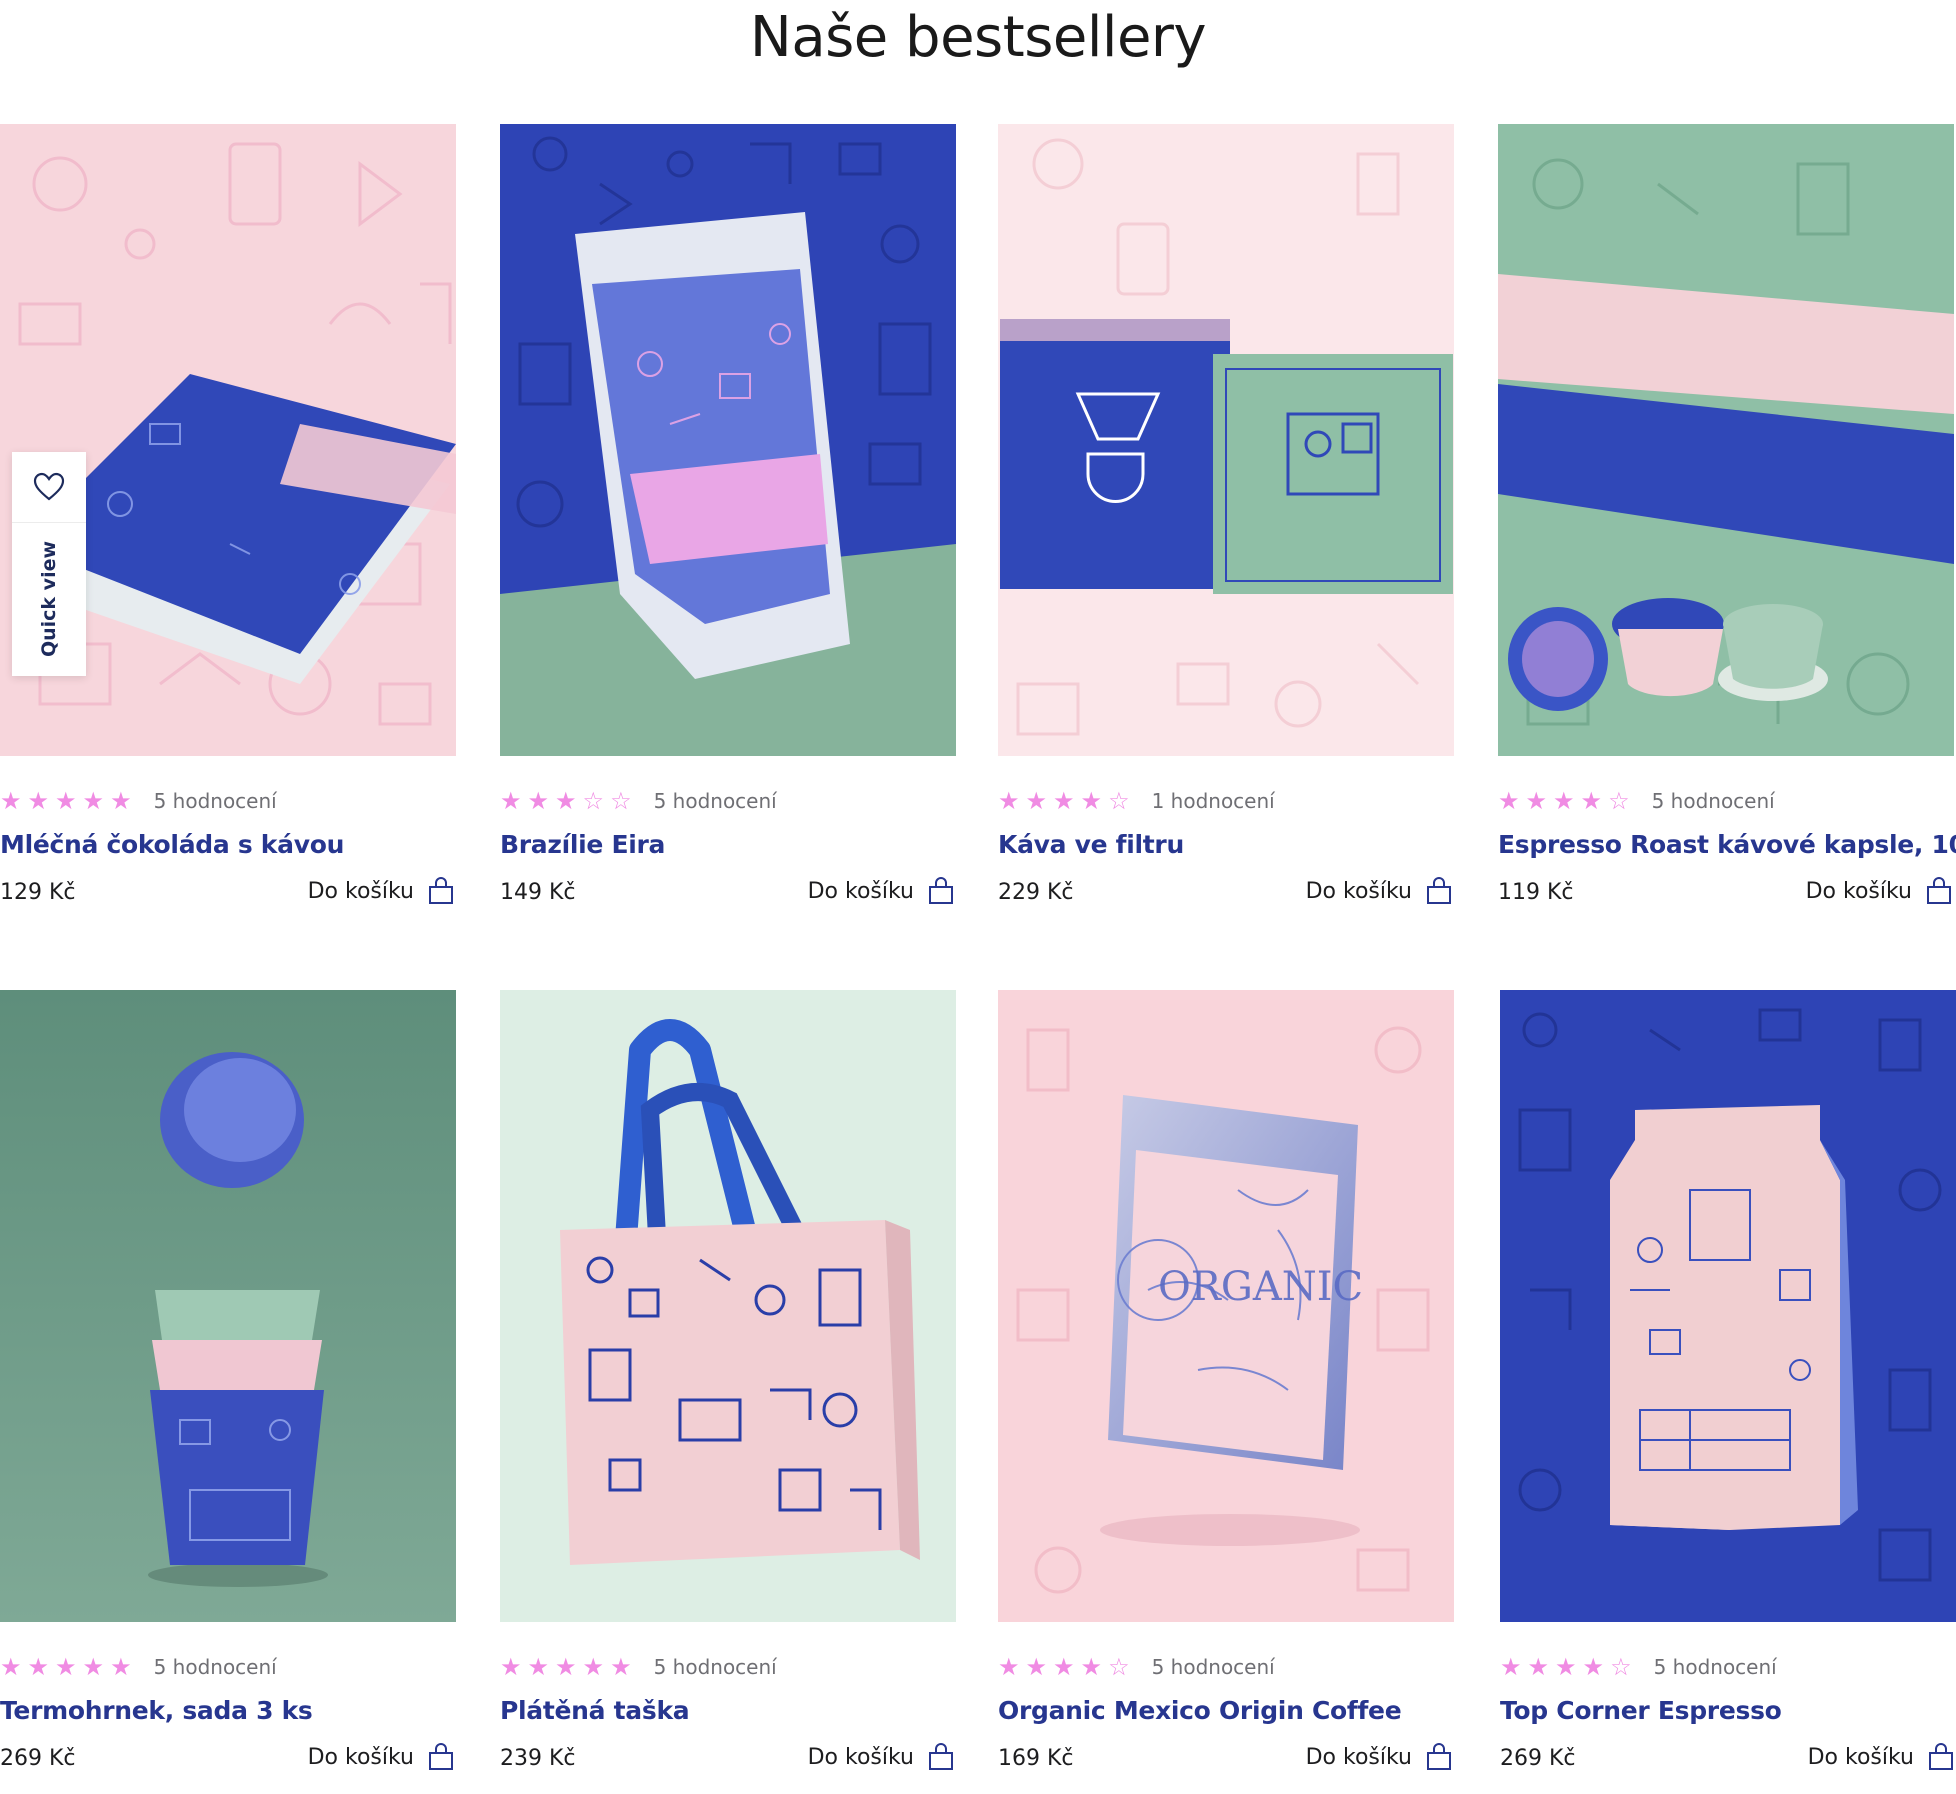  What do you see at coordinates (595, 1710) in the screenshot?
I see `product-name: Plátěná taška` at bounding box center [595, 1710].